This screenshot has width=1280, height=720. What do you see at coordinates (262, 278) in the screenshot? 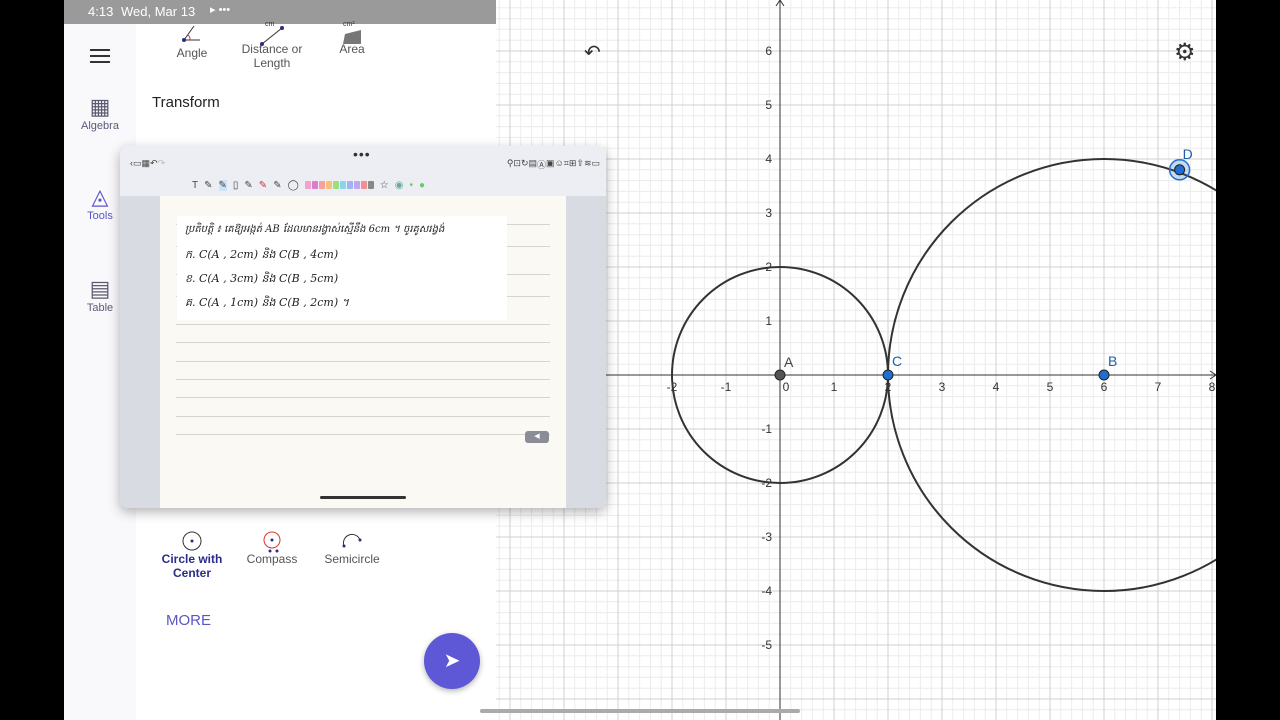
I see `exercise-line-3: ខ. C(A , 3cm) និង C(B , 5cm)` at bounding box center [262, 278].